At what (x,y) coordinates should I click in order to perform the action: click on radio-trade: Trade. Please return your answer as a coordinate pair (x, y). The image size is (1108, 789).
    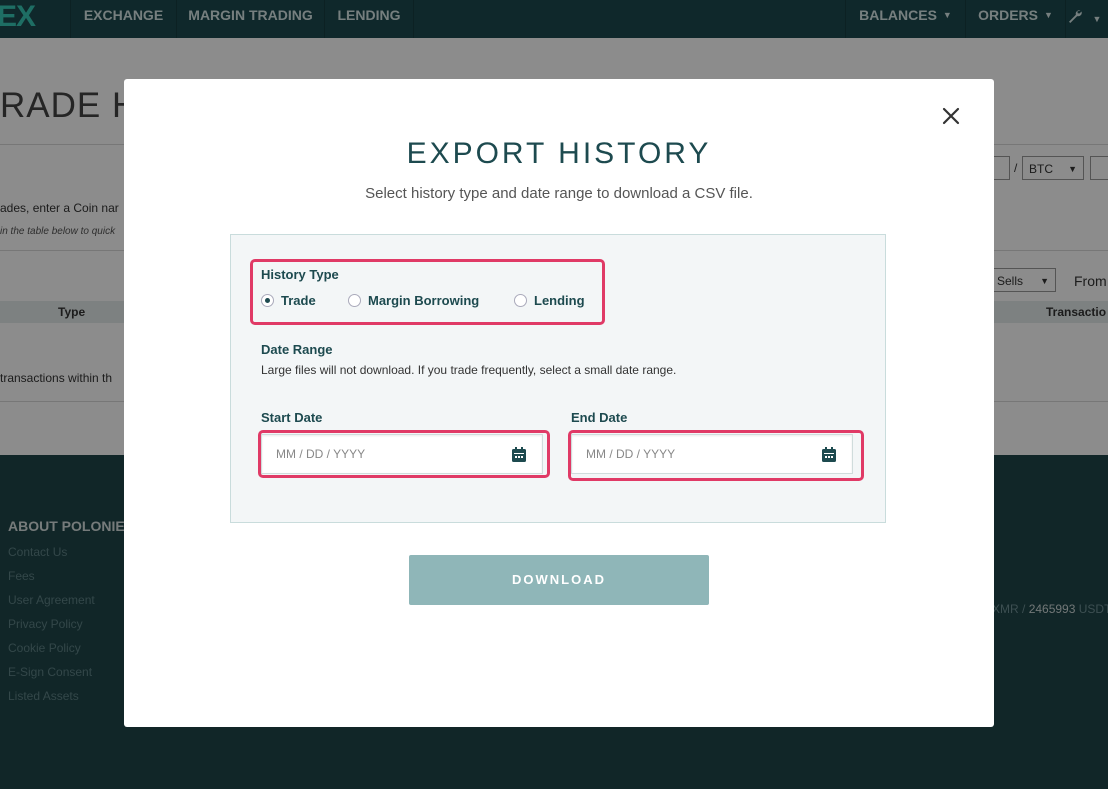
    Looking at the image, I should click on (288, 300).